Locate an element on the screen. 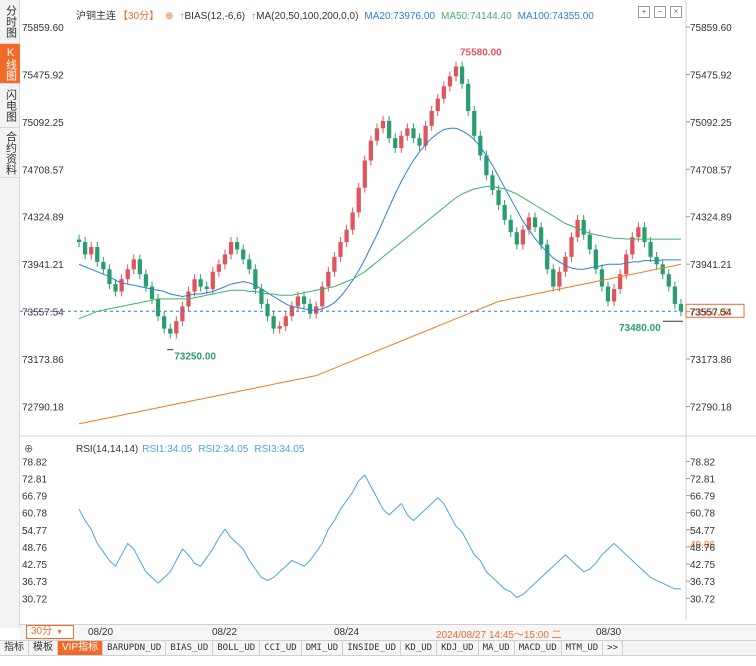 This screenshot has width=756, height=666. rsi-tick-label-left: 30.72 is located at coordinates (34, 599).